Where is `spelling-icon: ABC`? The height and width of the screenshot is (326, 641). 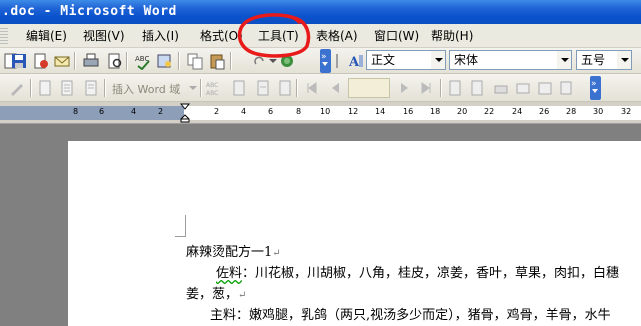 spelling-icon: ABC is located at coordinates (143, 61).